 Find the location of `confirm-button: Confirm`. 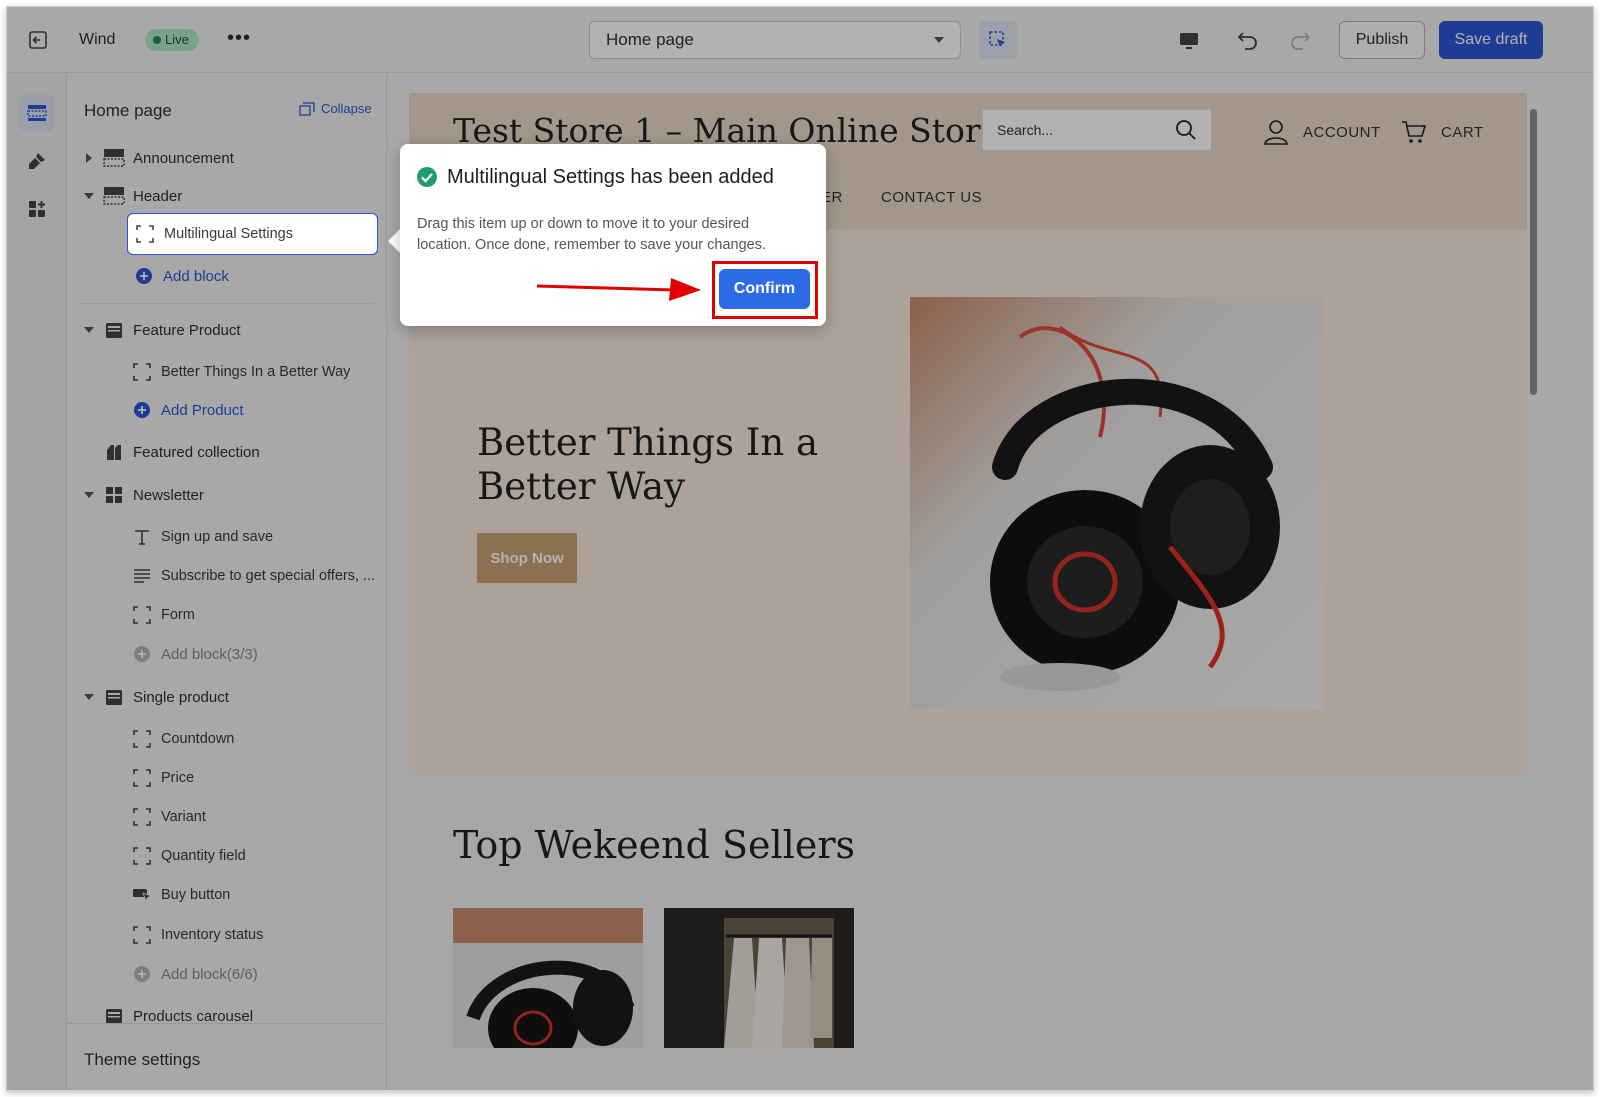

confirm-button: Confirm is located at coordinates (764, 289).